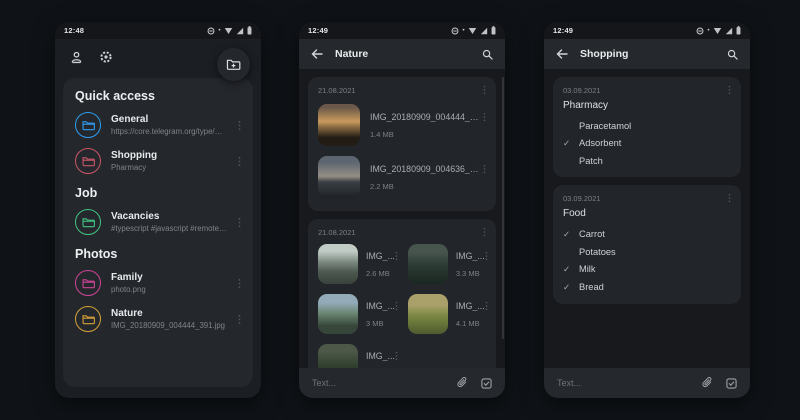  I want to click on checklist-item: ✓ Milk, so click(647, 269).